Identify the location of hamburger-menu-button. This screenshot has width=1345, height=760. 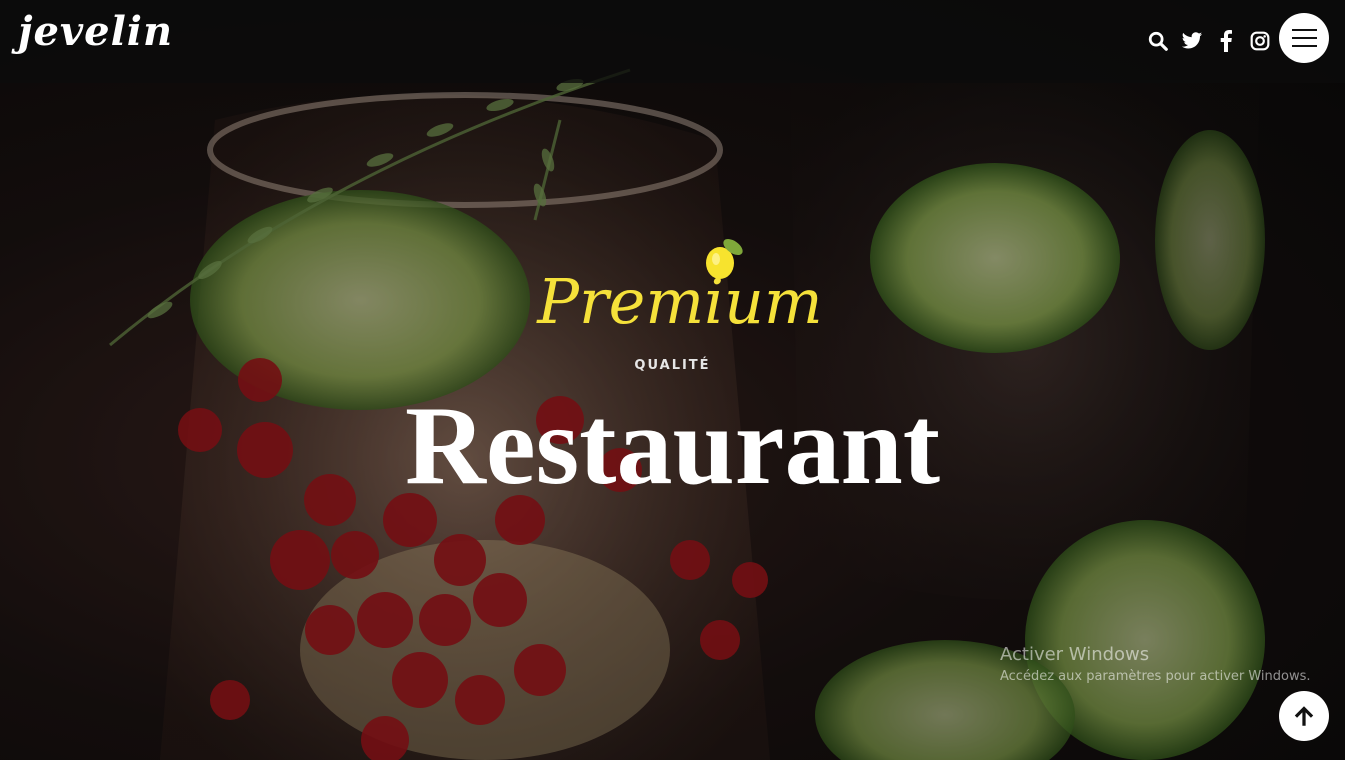
(1304, 38).